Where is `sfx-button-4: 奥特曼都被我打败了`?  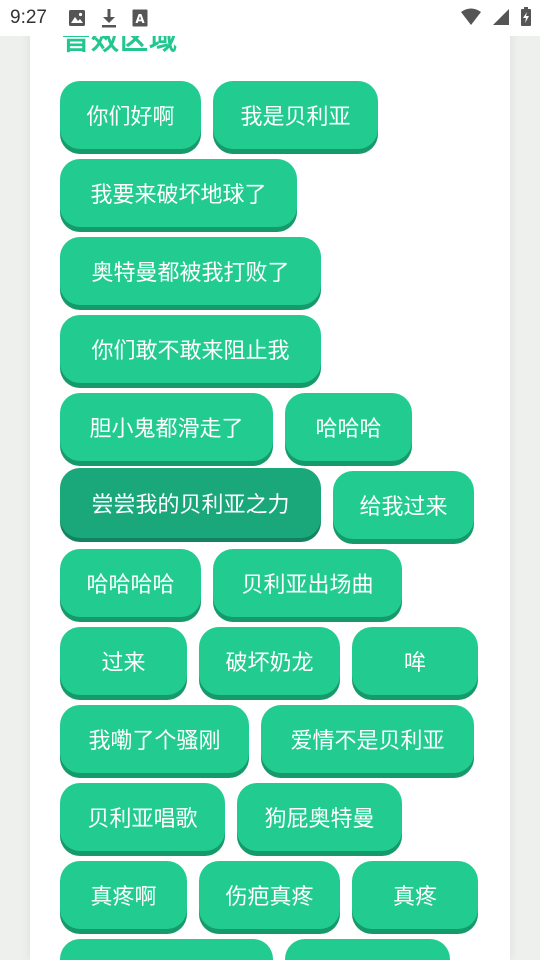 sfx-button-4: 奥特曼都被我打败了 is located at coordinates (190, 271).